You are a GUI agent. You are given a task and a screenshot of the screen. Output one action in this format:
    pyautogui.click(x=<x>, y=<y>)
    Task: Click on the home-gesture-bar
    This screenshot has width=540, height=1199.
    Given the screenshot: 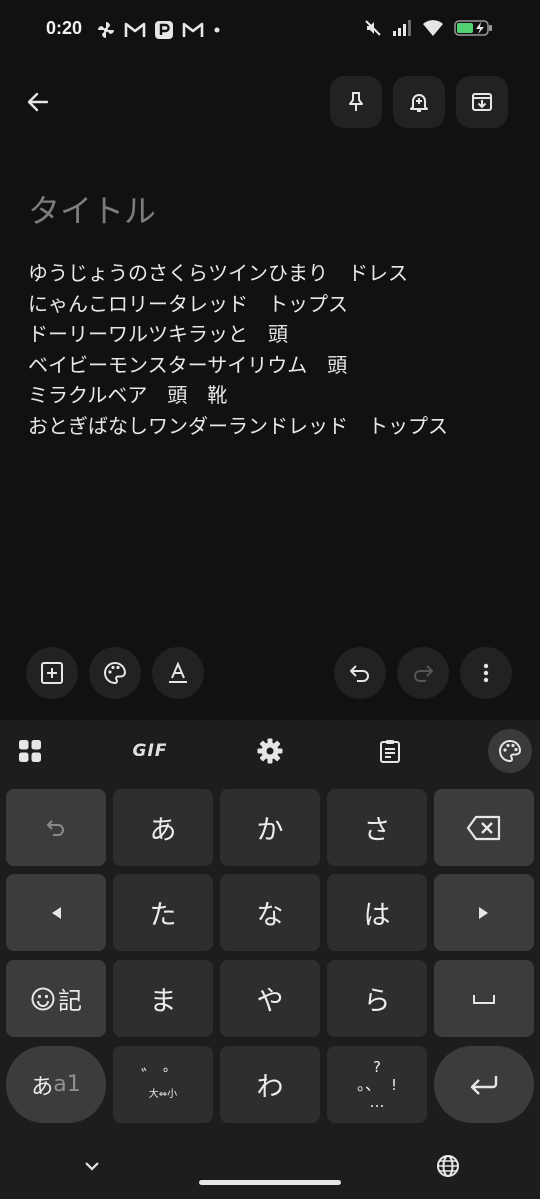 What is the action you would take?
    pyautogui.click(x=270, y=1182)
    